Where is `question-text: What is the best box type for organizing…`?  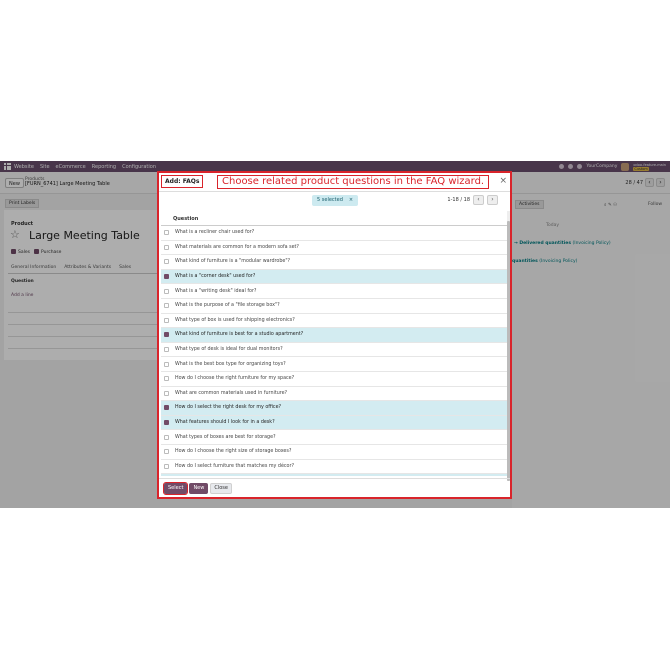
question-text: What is the best box type for organizing… is located at coordinates (230, 364).